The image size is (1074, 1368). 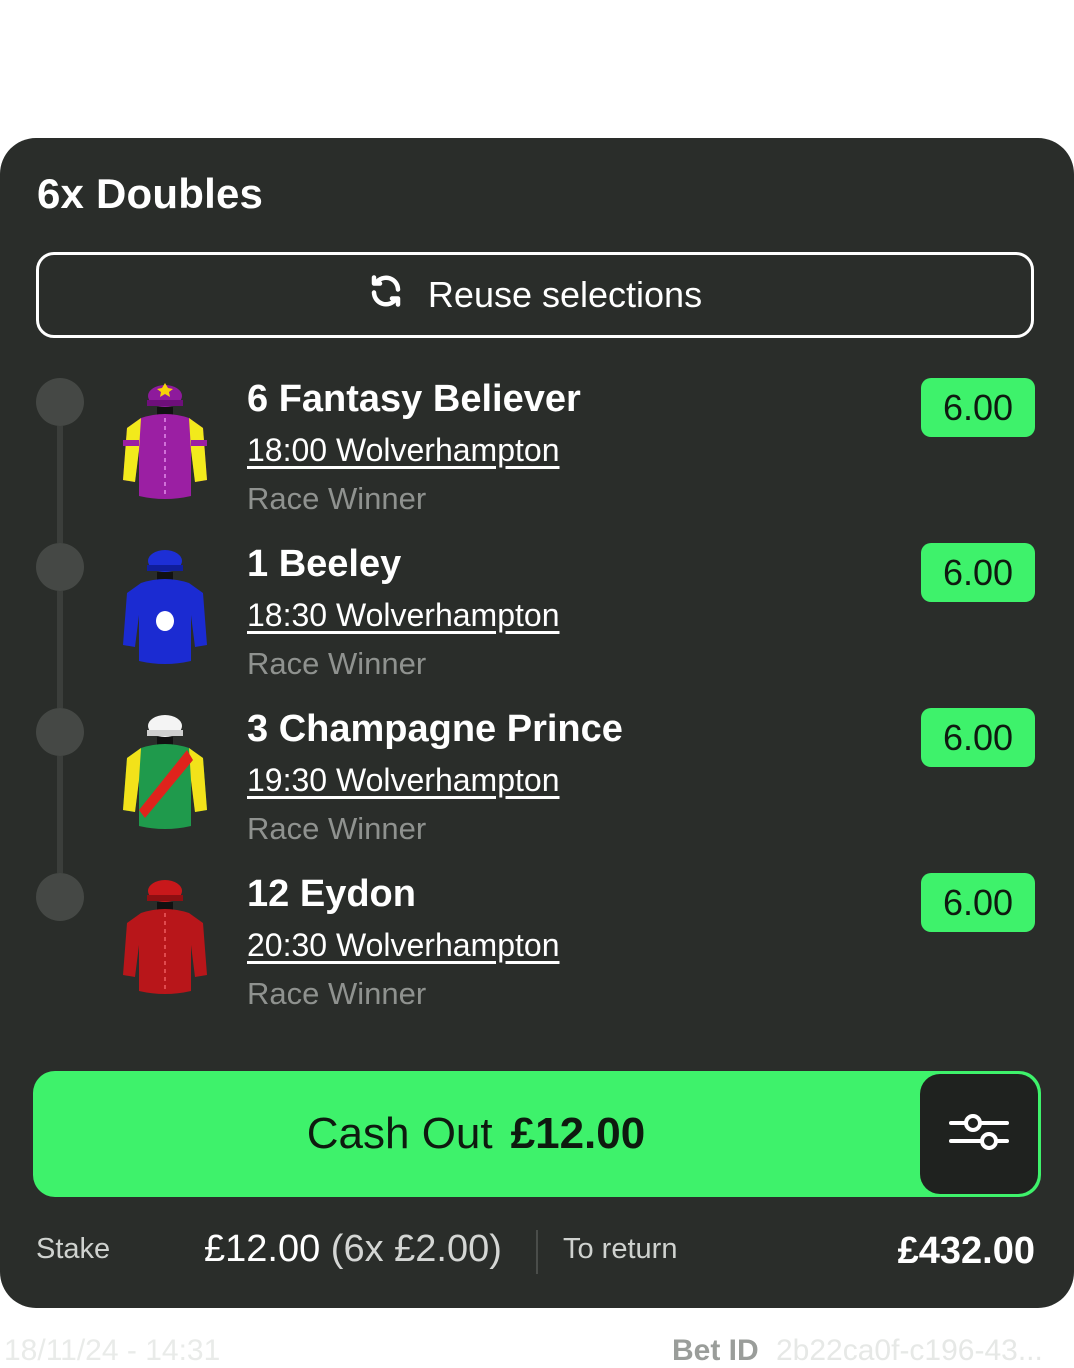 What do you see at coordinates (966, 1251) in the screenshot?
I see `return-value: £432.00` at bounding box center [966, 1251].